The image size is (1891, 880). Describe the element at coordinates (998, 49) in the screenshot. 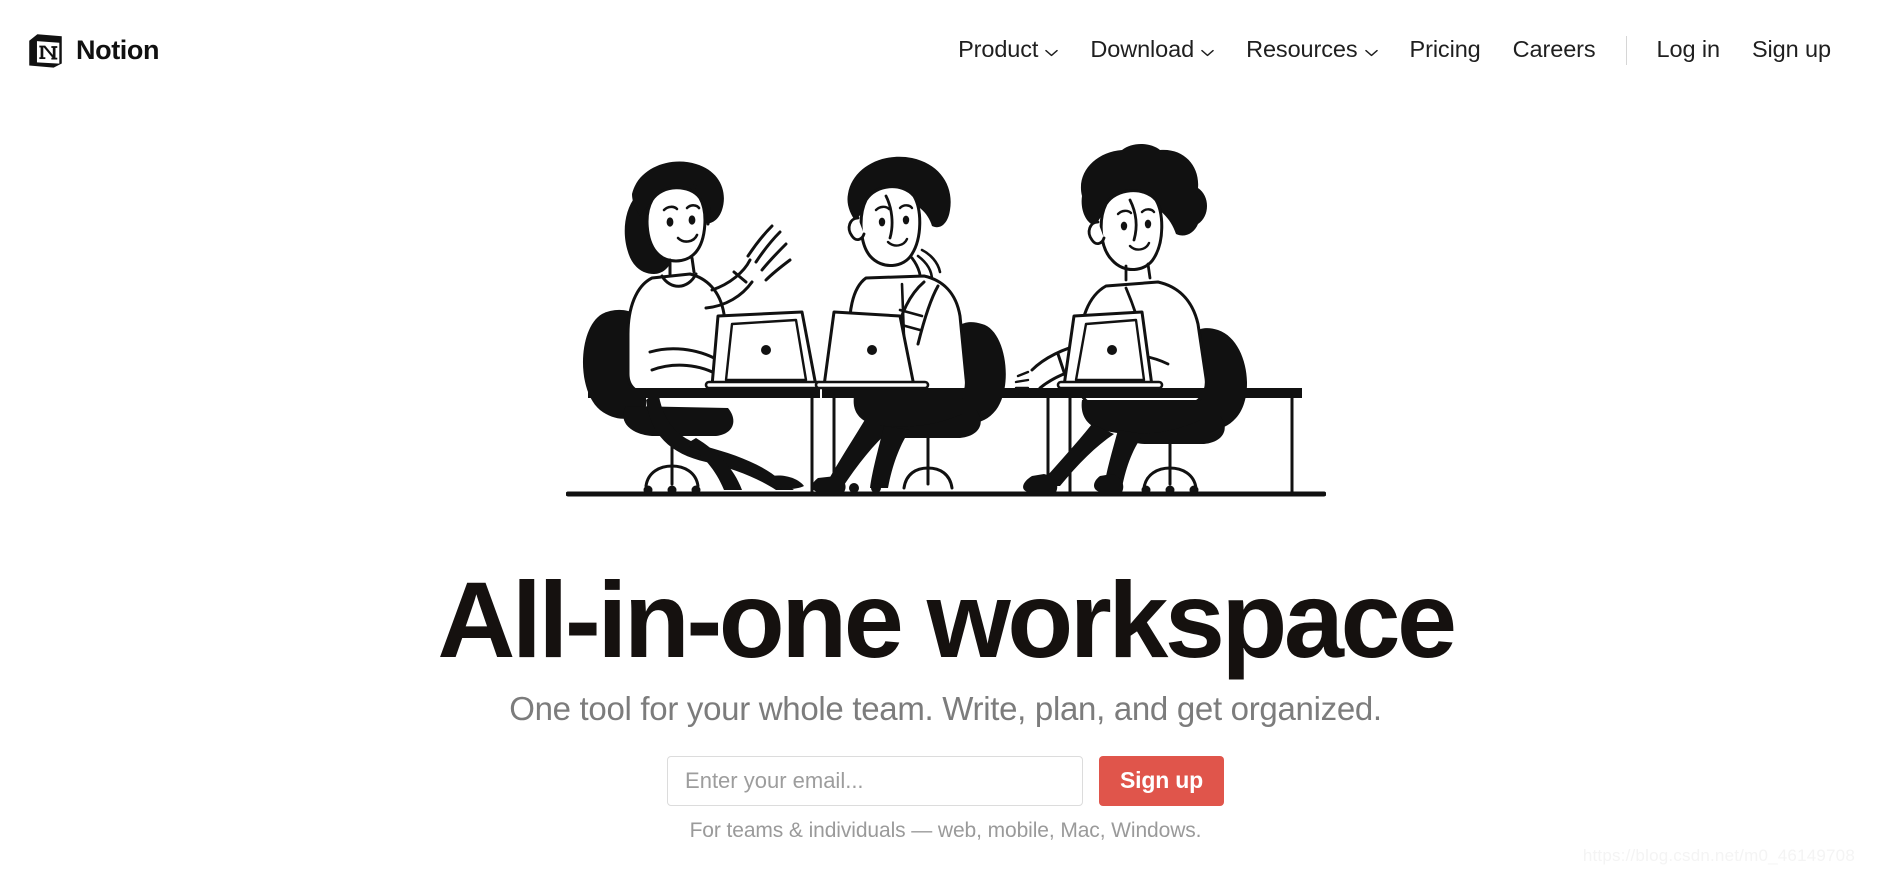

I see `nav-item-label: Product` at that location.